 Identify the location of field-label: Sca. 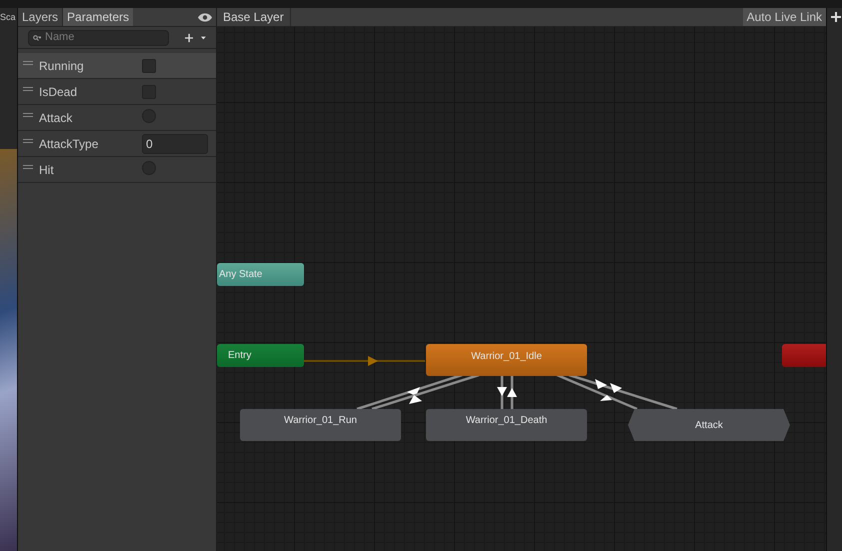
(8, 17).